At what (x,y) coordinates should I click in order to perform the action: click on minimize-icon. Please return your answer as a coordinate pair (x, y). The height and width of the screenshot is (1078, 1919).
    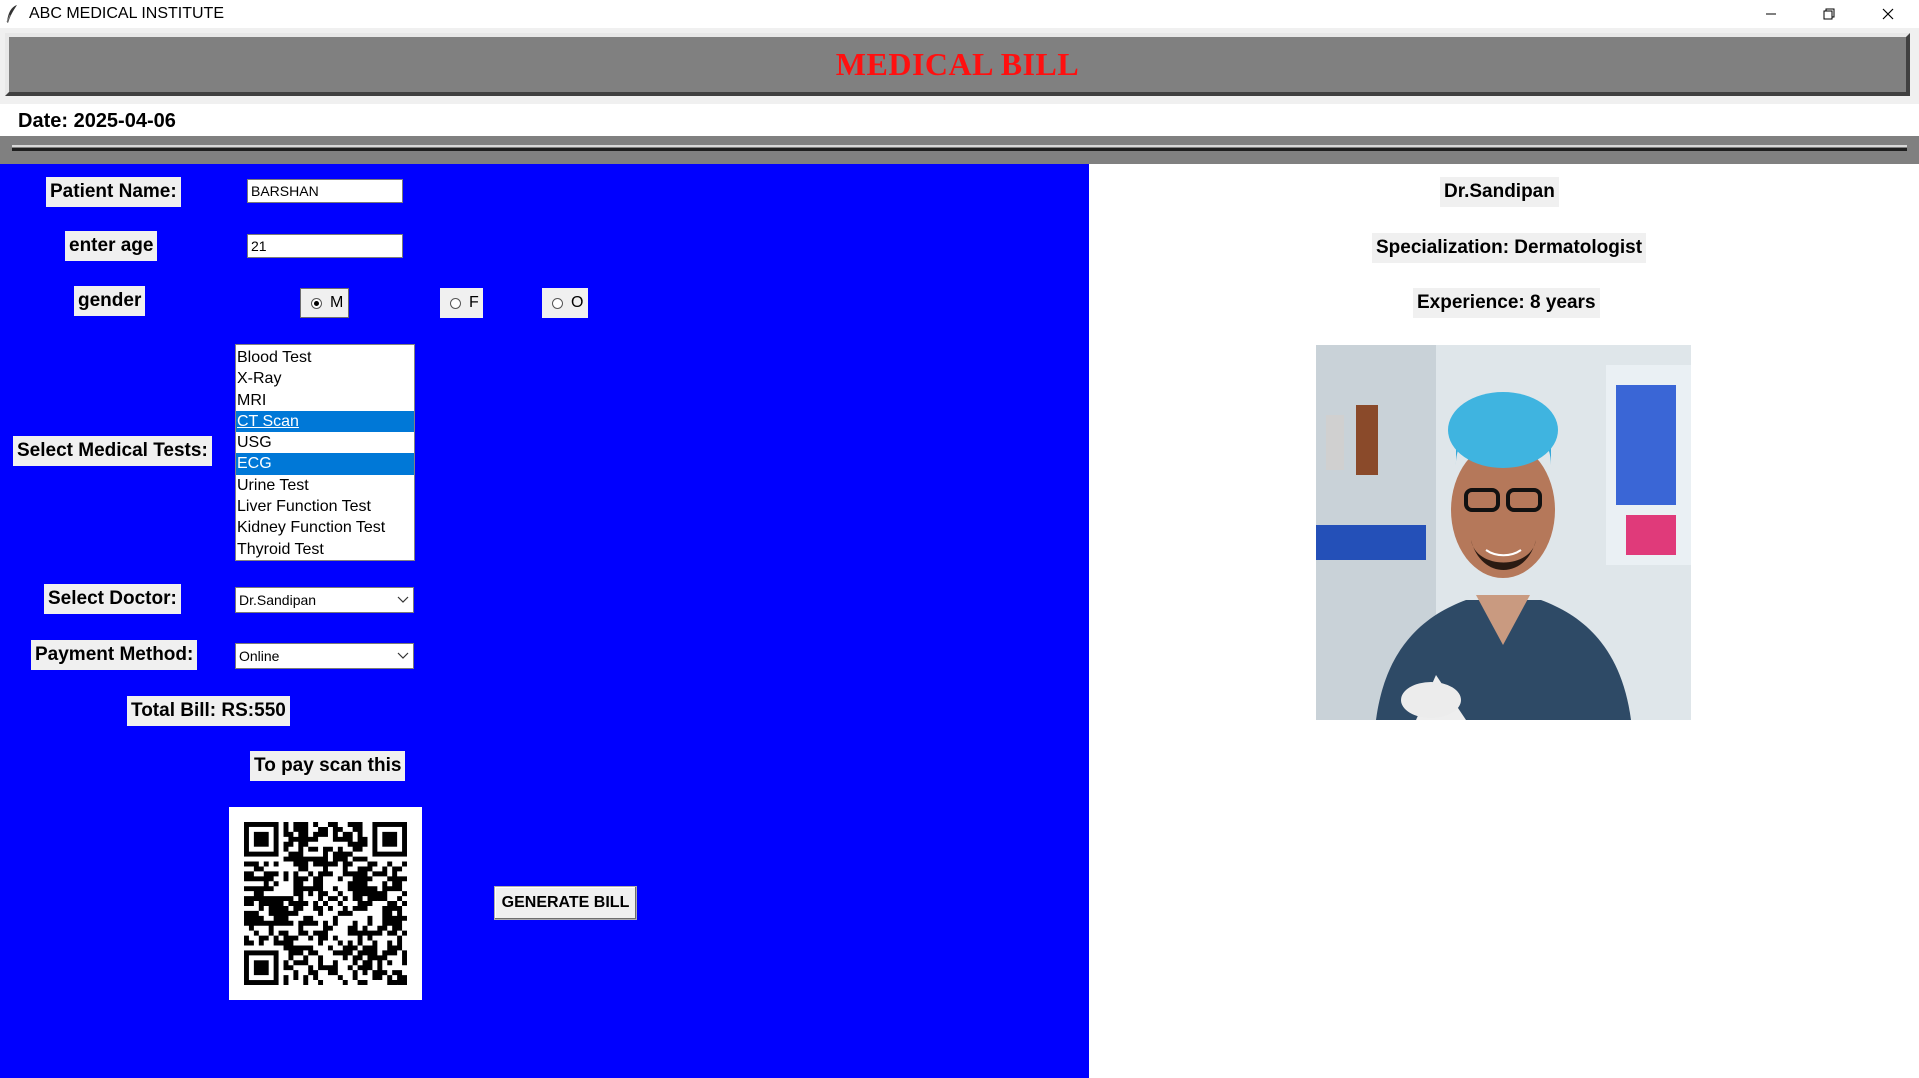
    Looking at the image, I should click on (1771, 14).